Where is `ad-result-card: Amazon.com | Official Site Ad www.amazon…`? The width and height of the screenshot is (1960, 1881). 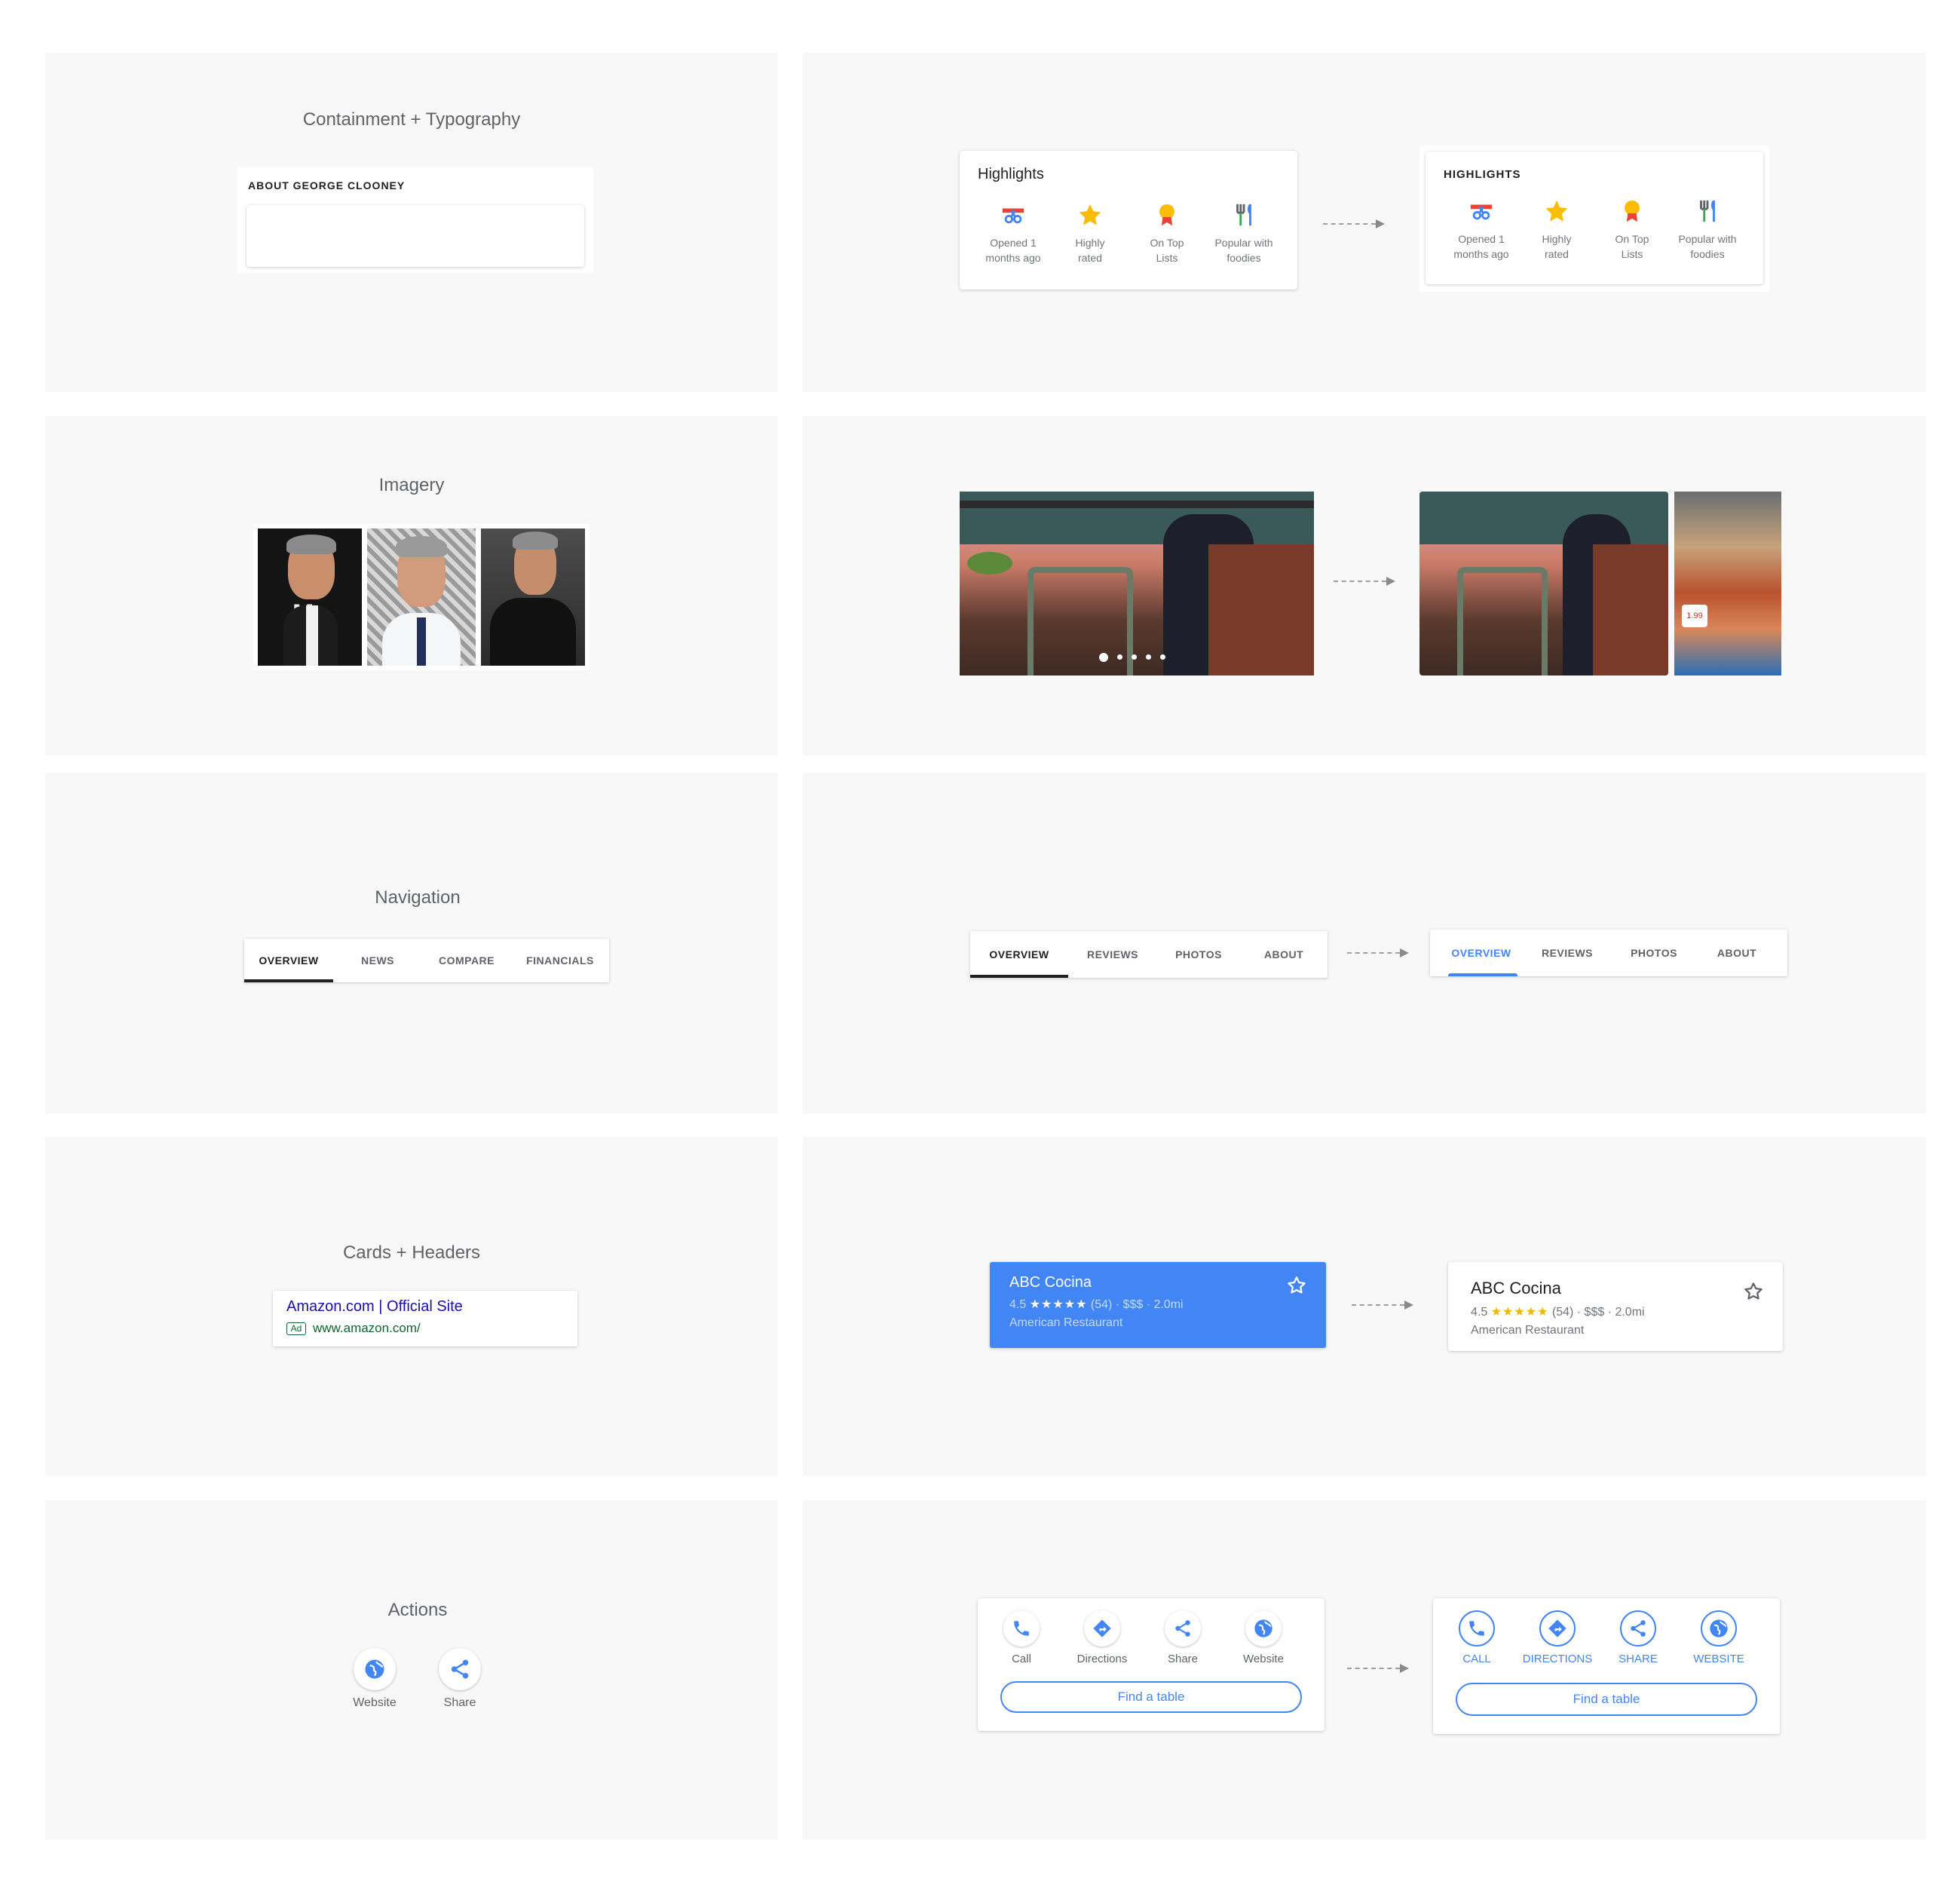
ad-result-card: Amazon.com | Official Site Ad www.amazon… is located at coordinates (425, 1318).